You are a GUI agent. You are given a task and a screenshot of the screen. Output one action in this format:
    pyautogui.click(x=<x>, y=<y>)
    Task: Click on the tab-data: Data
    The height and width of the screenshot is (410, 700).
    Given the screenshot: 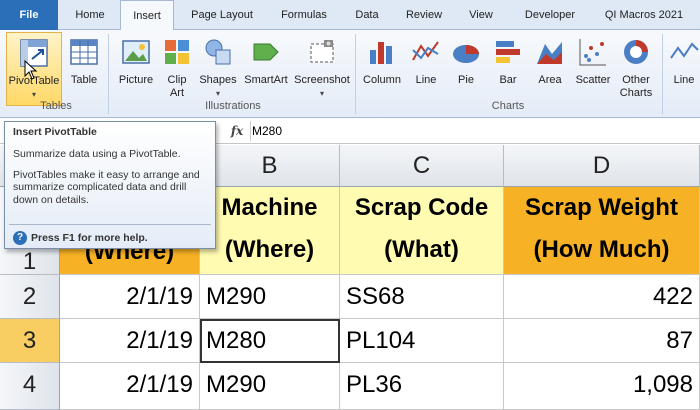 What is the action you would take?
    pyautogui.click(x=367, y=15)
    